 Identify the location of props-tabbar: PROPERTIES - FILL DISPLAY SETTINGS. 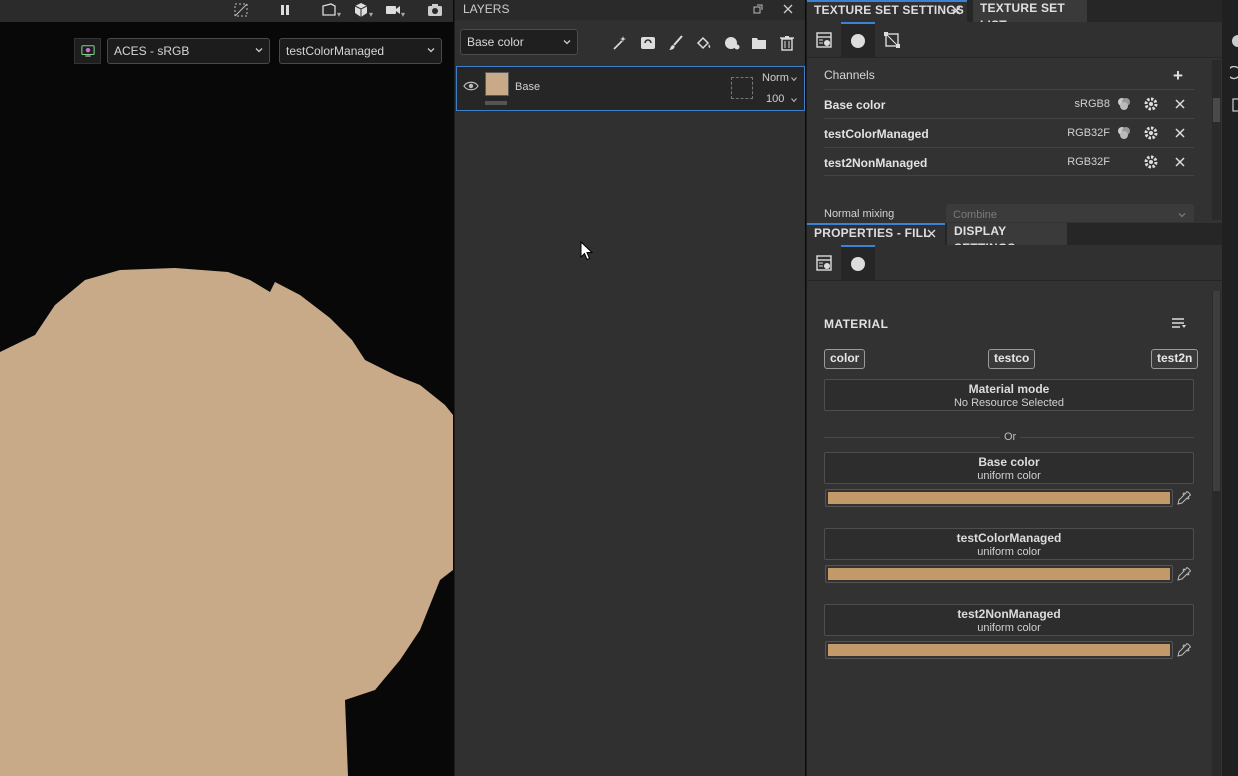
(1022, 239).